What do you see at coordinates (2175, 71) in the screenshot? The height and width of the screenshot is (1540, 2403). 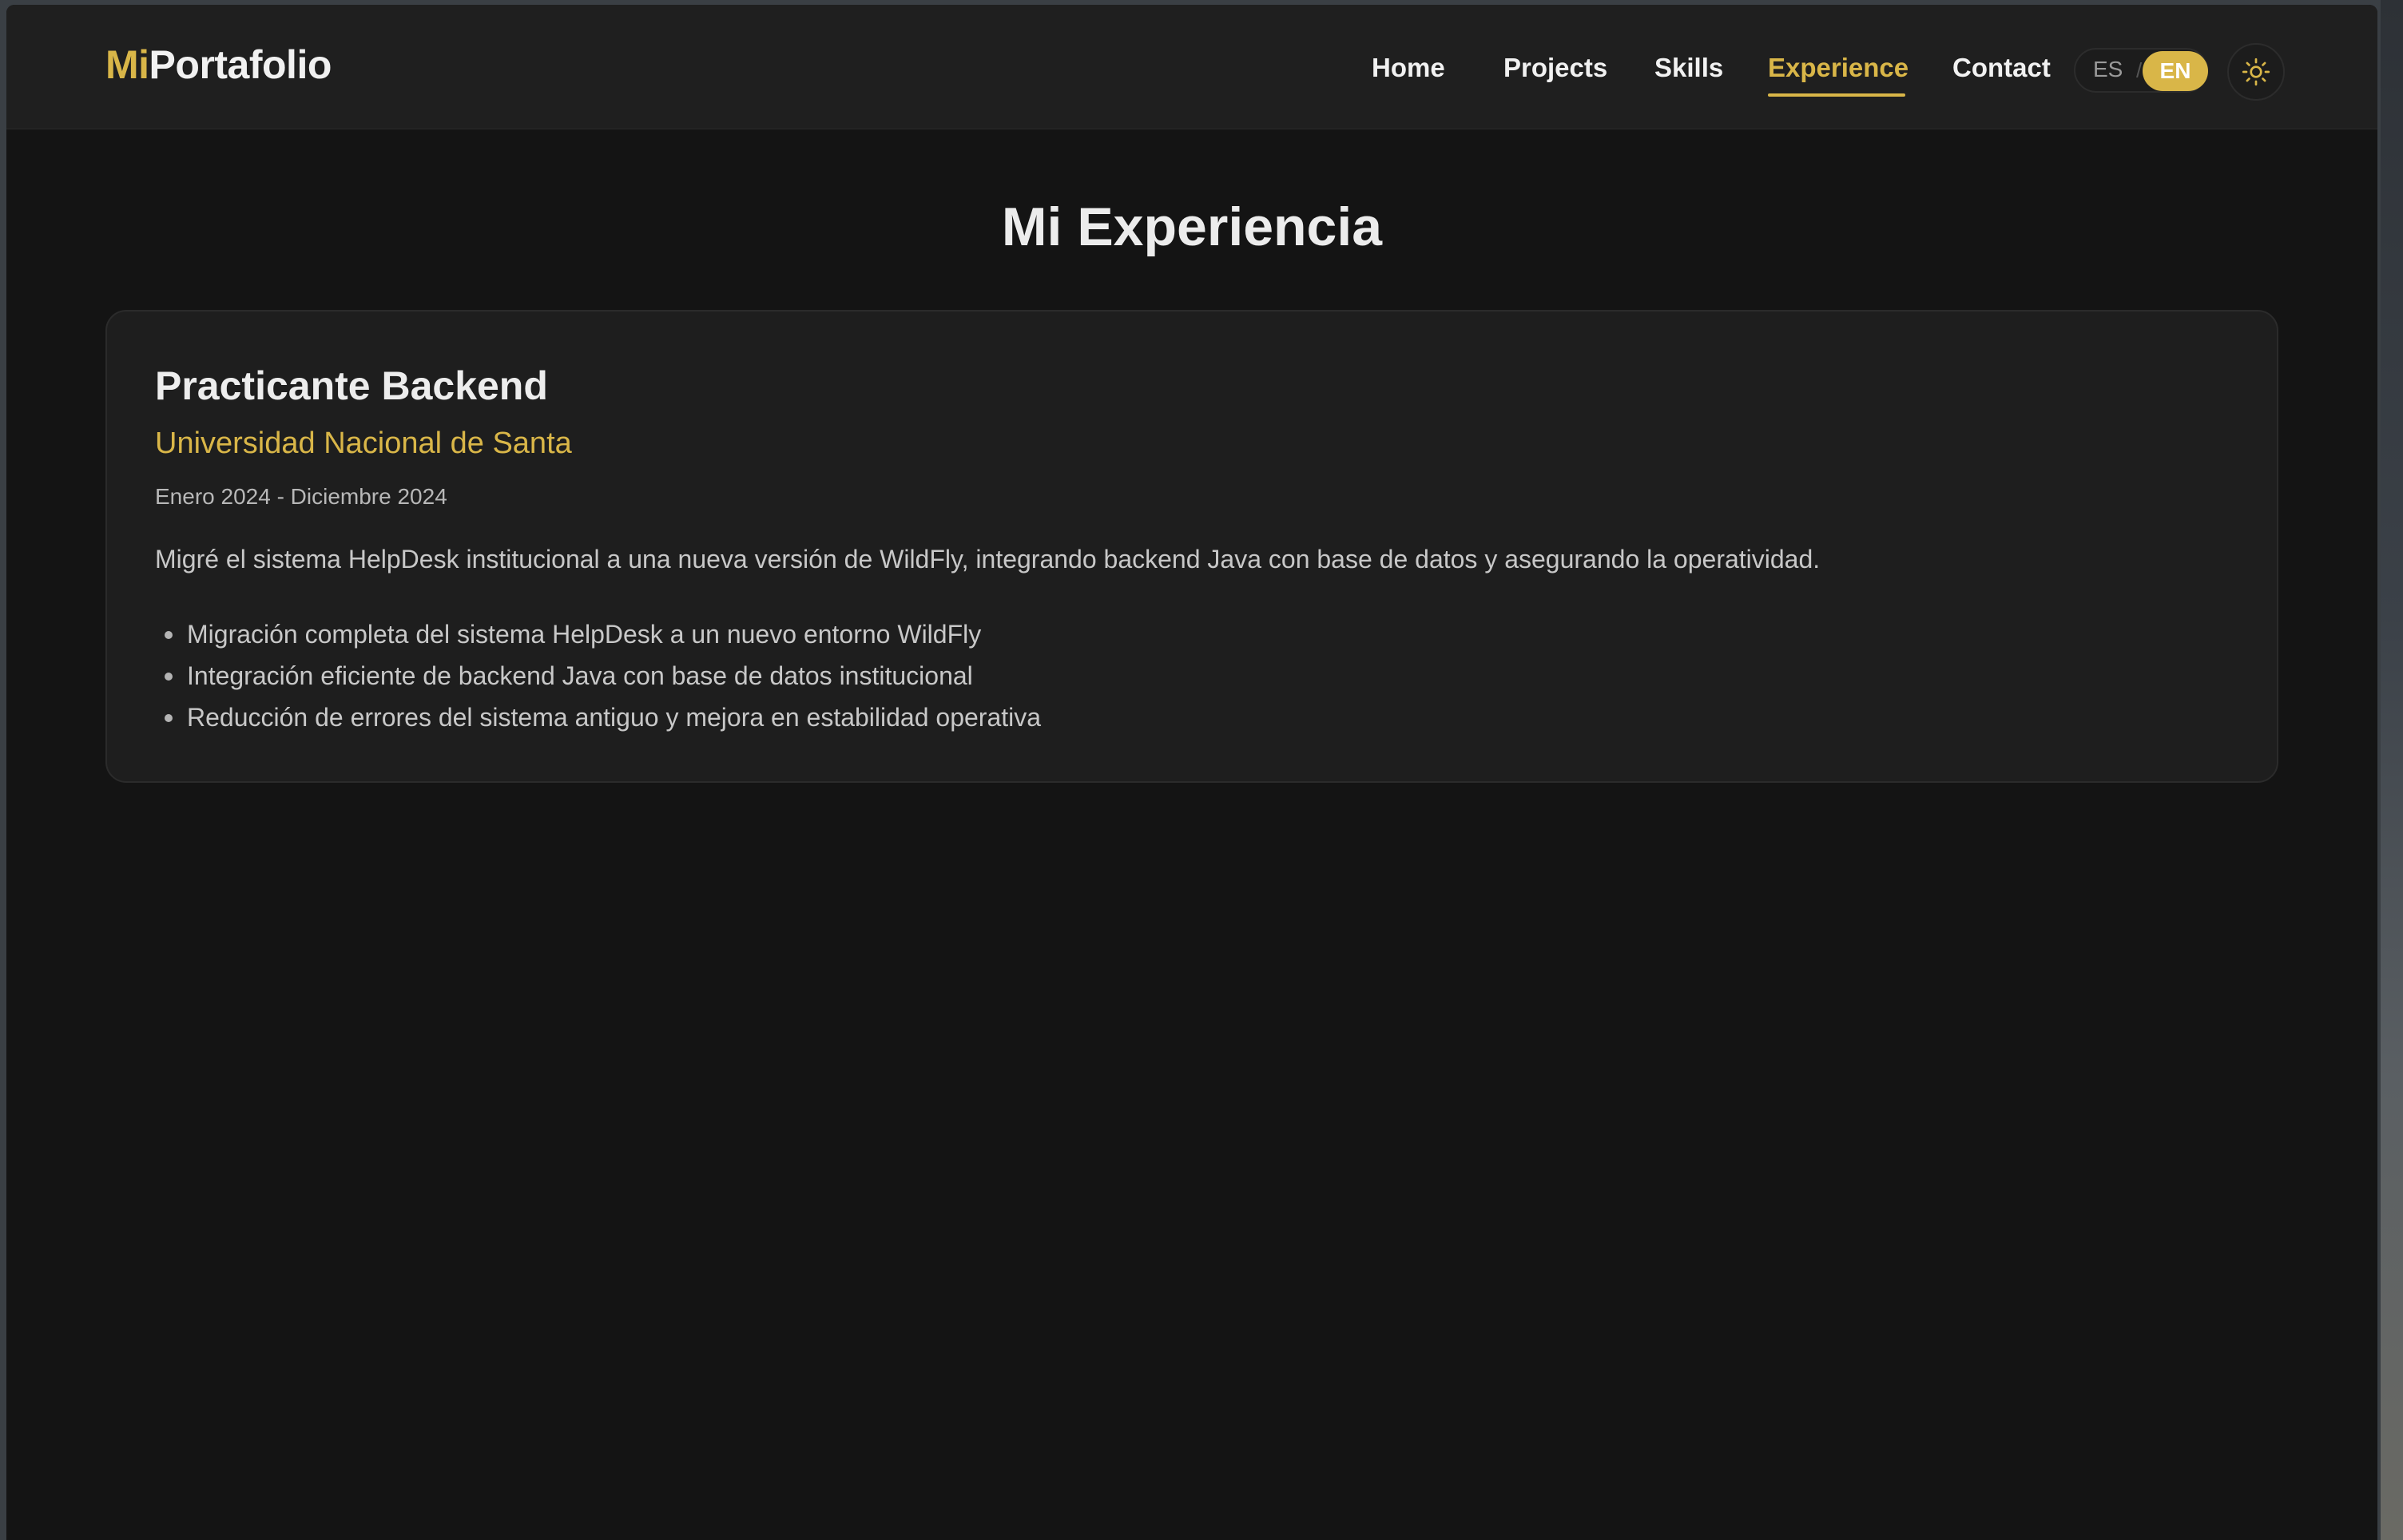 I see `lang-en-option: EN` at bounding box center [2175, 71].